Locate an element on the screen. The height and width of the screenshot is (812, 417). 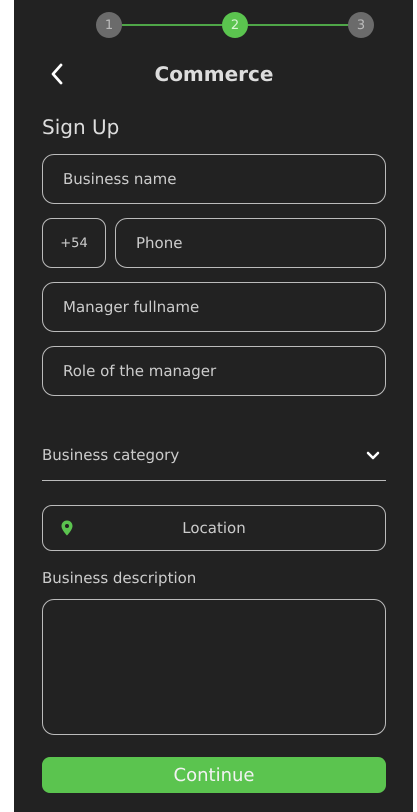
category-dropdown: Business category is located at coordinates (214, 452).